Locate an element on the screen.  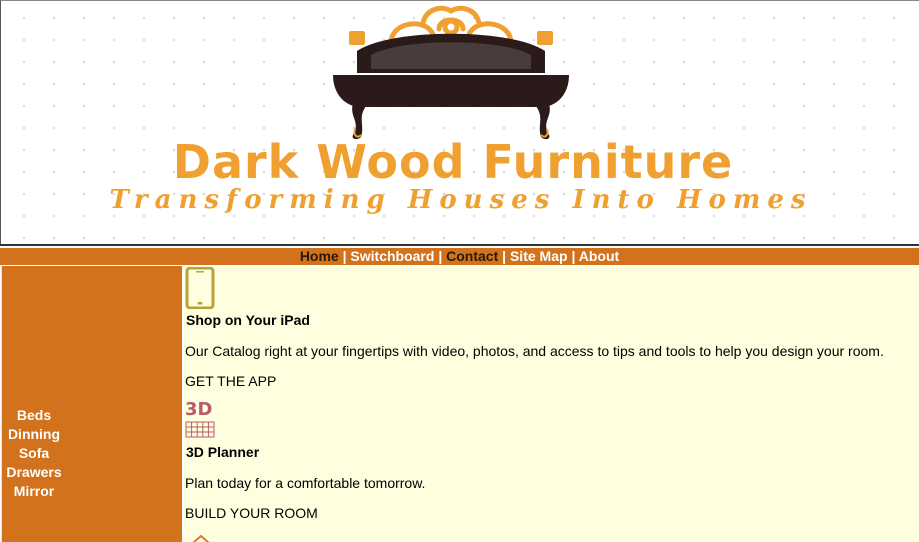
nav-contact-link: Contact is located at coordinates (472, 256).